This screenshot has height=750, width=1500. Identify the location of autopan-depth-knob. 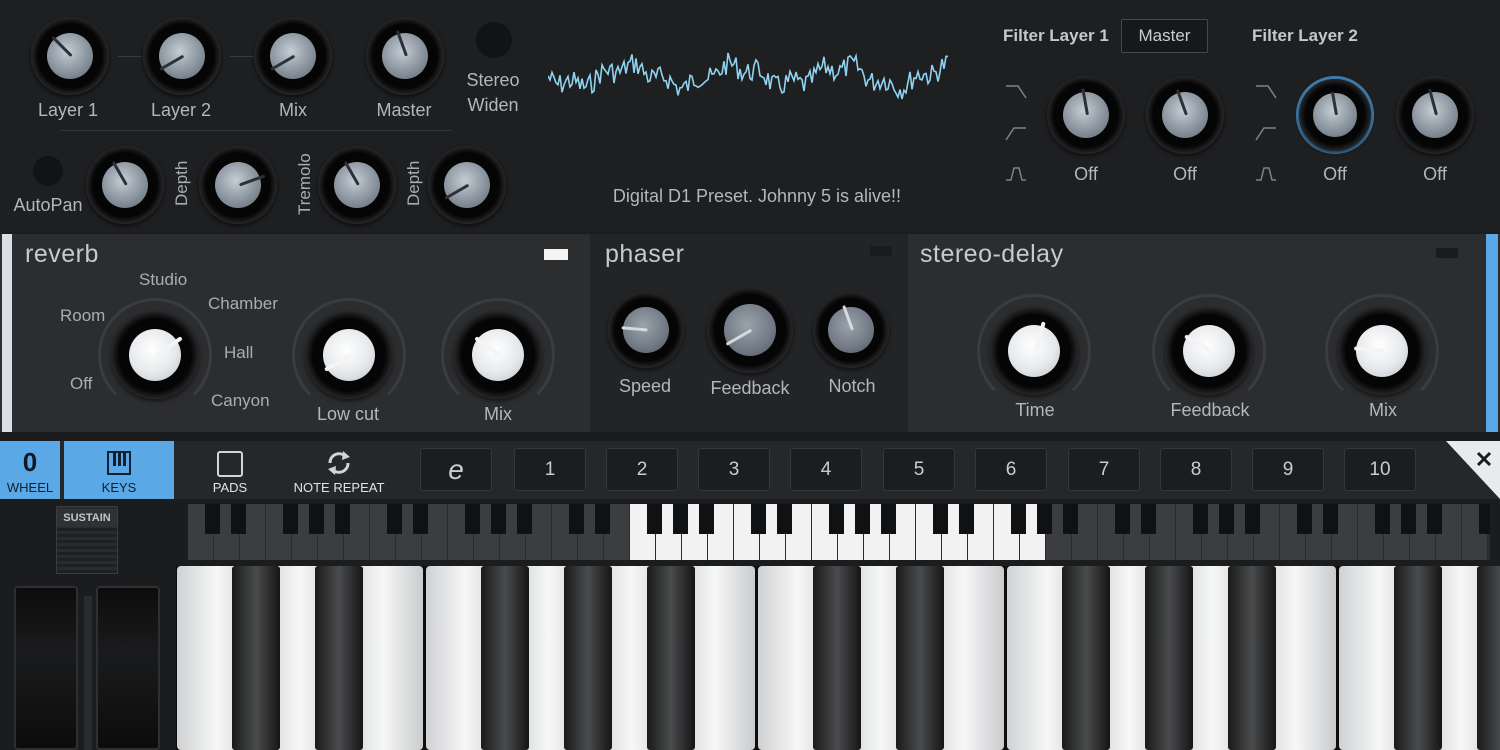
(238, 185).